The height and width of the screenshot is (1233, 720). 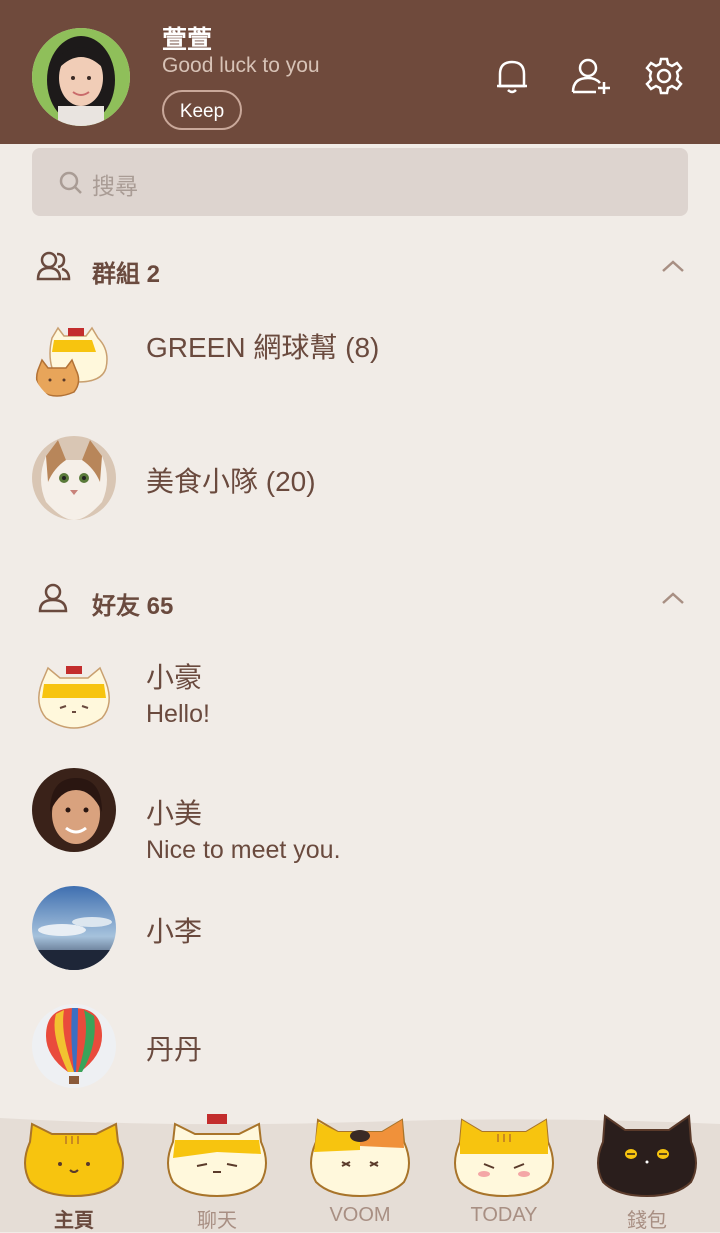 What do you see at coordinates (360, 370) in the screenshot?
I see `group-row-green-tennis: GREEN 網球幫 (8)` at bounding box center [360, 370].